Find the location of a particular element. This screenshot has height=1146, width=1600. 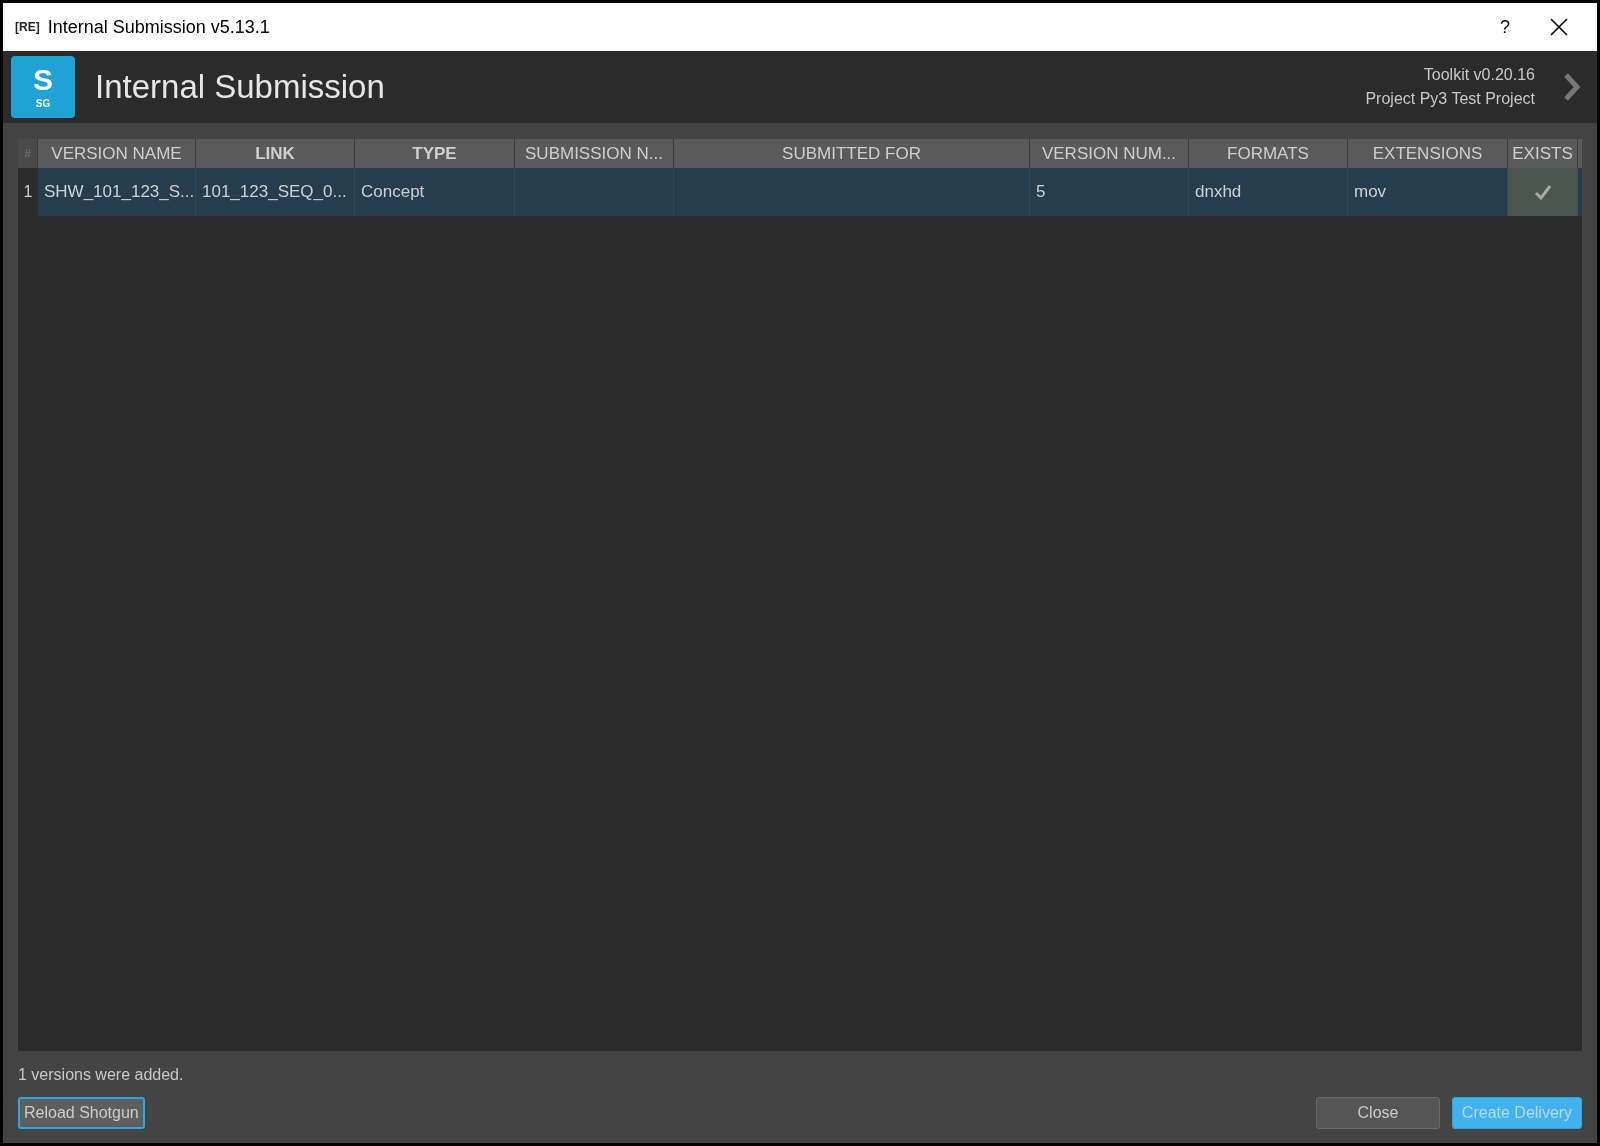

row-number: 1 is located at coordinates (28, 192).